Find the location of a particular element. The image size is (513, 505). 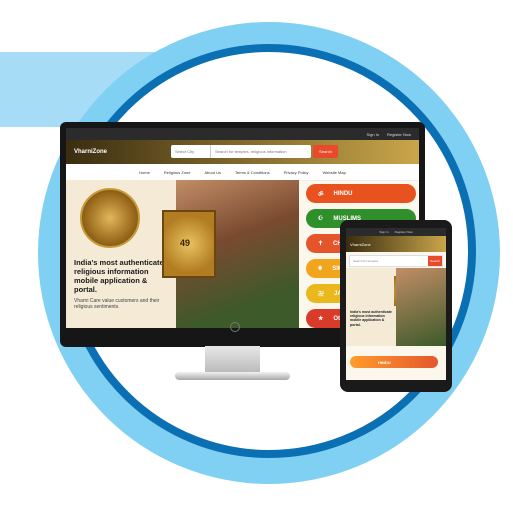

power-icon is located at coordinates (235, 327).